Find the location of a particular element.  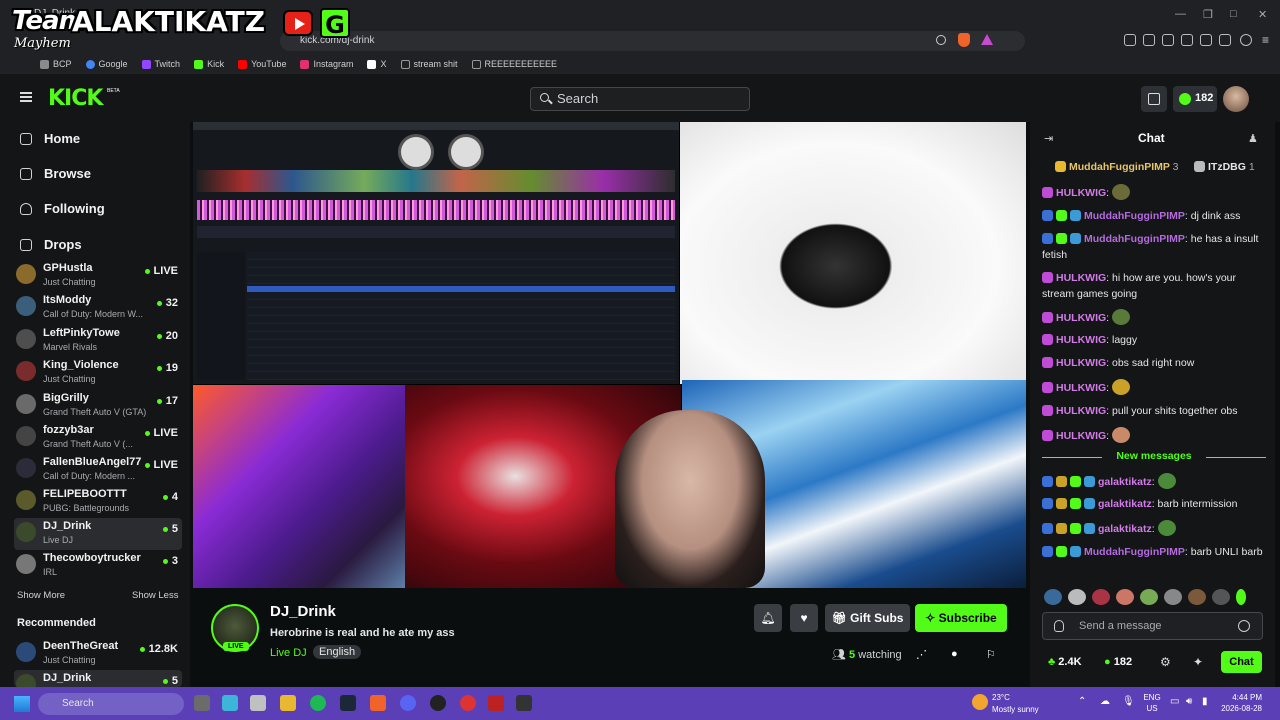

minimize-icon: — is located at coordinates (1180, 14).